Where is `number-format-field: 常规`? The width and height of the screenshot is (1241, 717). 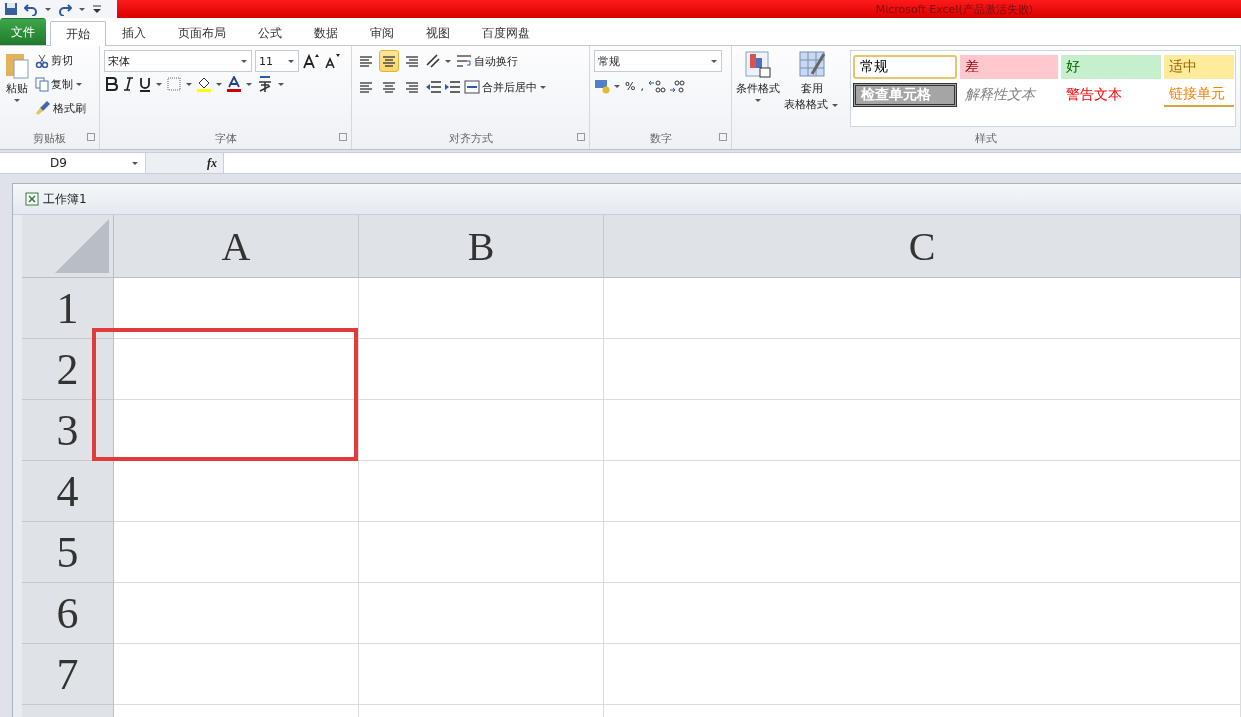
number-format-field: 常规 is located at coordinates (658, 61).